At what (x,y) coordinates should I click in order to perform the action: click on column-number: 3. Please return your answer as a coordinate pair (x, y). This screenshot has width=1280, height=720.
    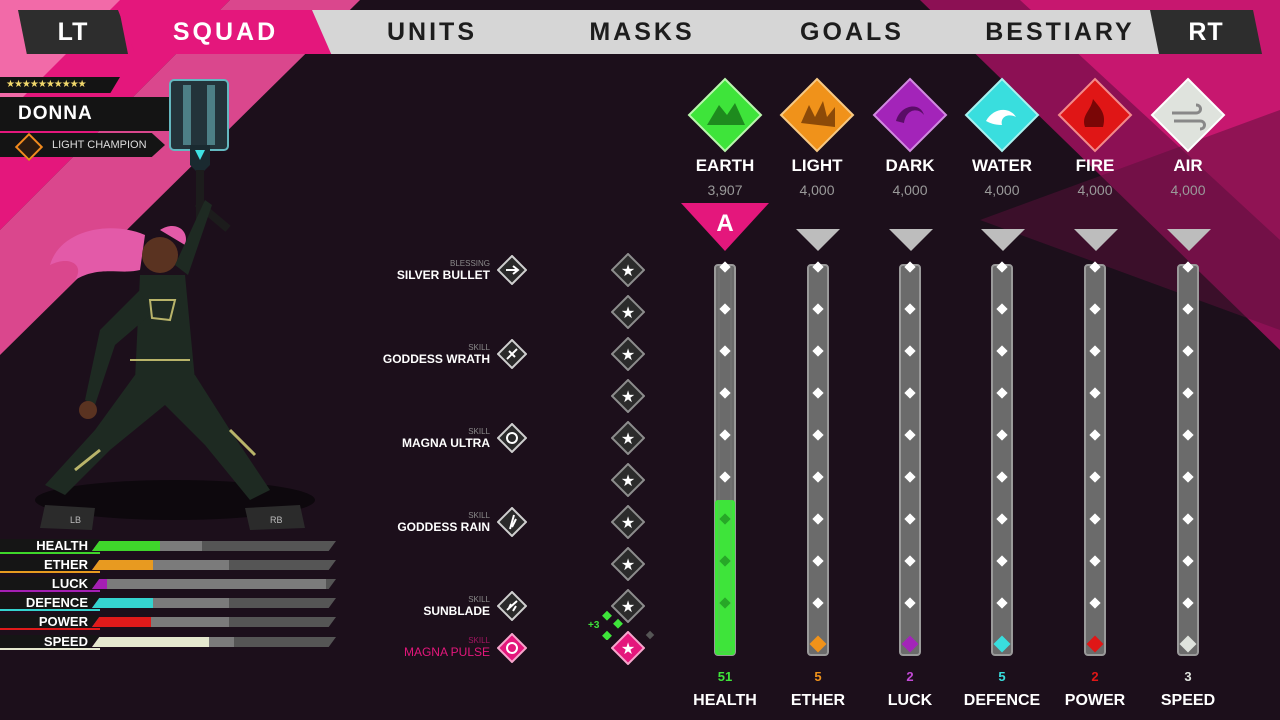
    Looking at the image, I should click on (1188, 676).